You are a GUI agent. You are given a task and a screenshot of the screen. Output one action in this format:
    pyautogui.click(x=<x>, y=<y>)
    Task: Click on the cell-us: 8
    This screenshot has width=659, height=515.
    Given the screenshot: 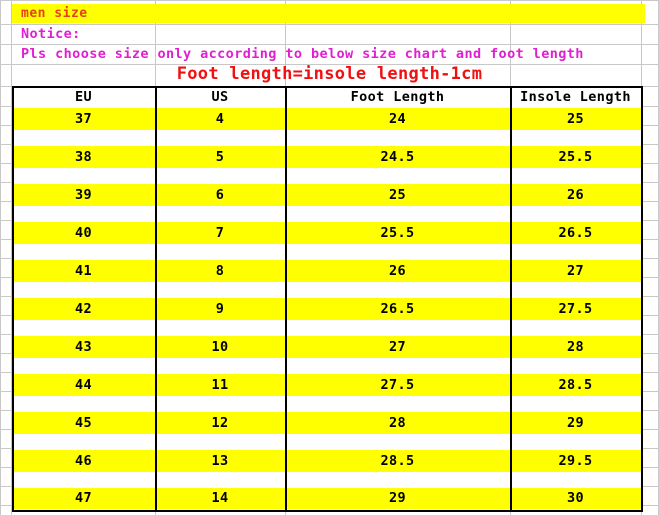 What is the action you would take?
    pyautogui.click(x=220, y=279)
    